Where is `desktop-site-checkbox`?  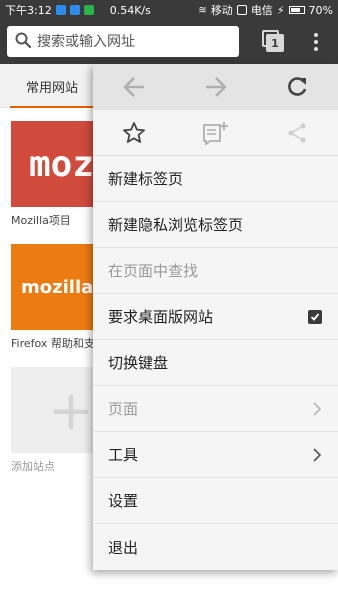 desktop-site-checkbox is located at coordinates (315, 316).